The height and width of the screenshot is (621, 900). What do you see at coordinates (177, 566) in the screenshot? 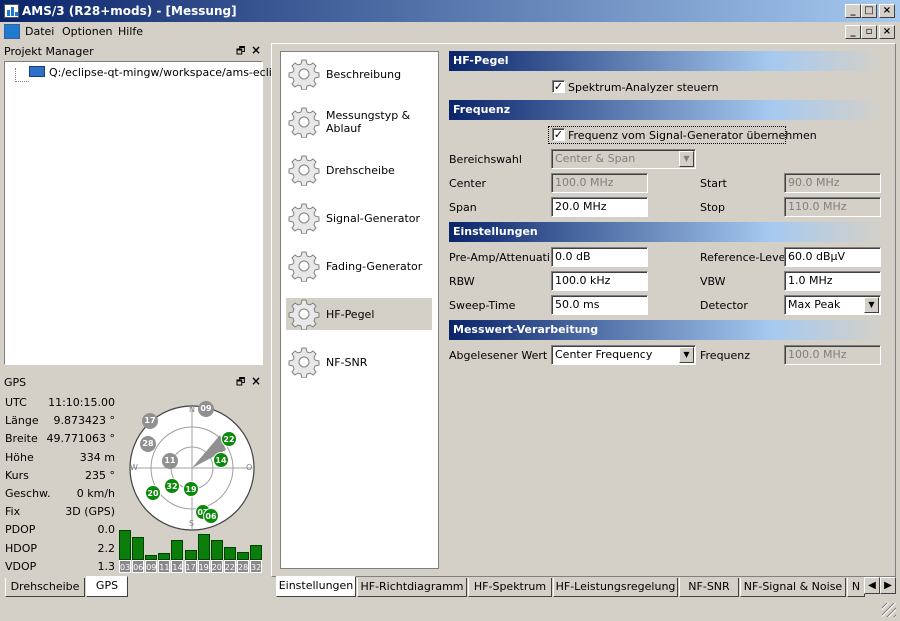
I see `signal-bar-label: 14` at bounding box center [177, 566].